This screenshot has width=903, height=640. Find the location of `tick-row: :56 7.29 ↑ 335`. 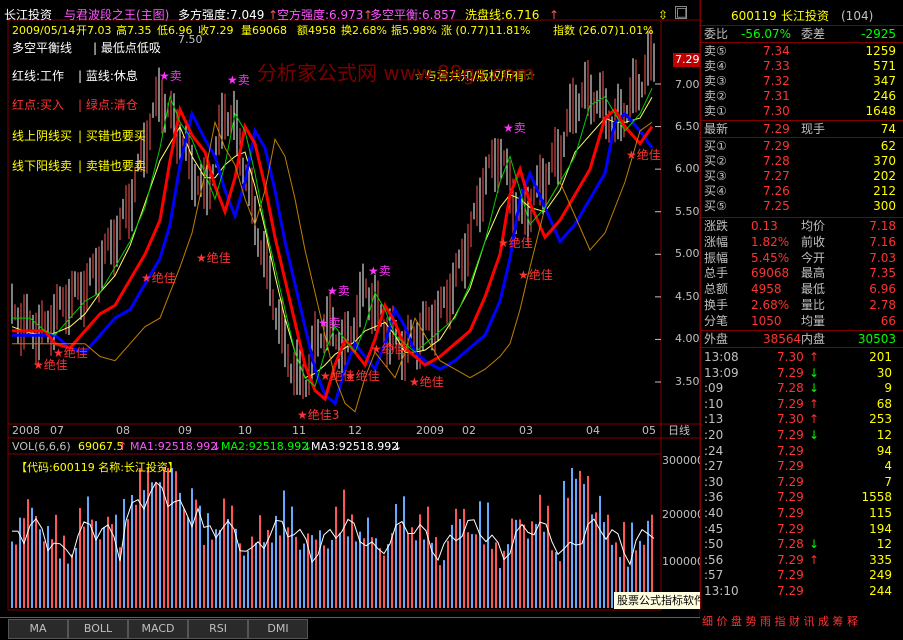

tick-row: :56 7.29 ↑ 335 is located at coordinates (802, 560).